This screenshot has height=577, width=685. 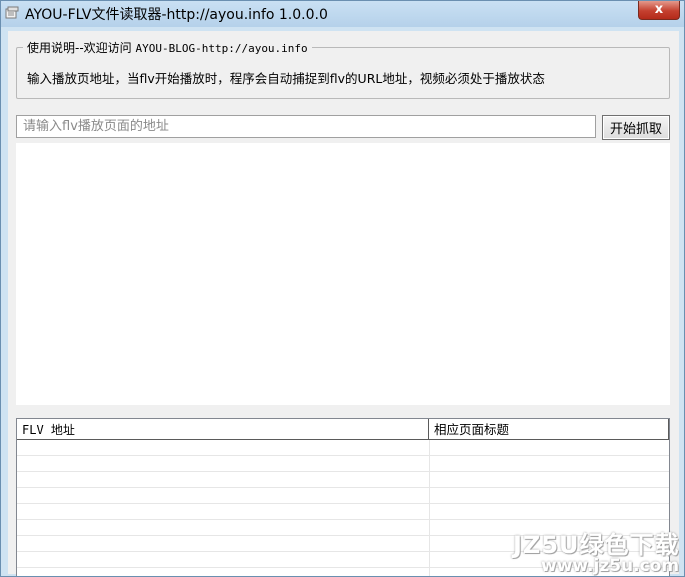 What do you see at coordinates (636, 127) in the screenshot?
I see `start-capture-button: 开始抓取` at bounding box center [636, 127].